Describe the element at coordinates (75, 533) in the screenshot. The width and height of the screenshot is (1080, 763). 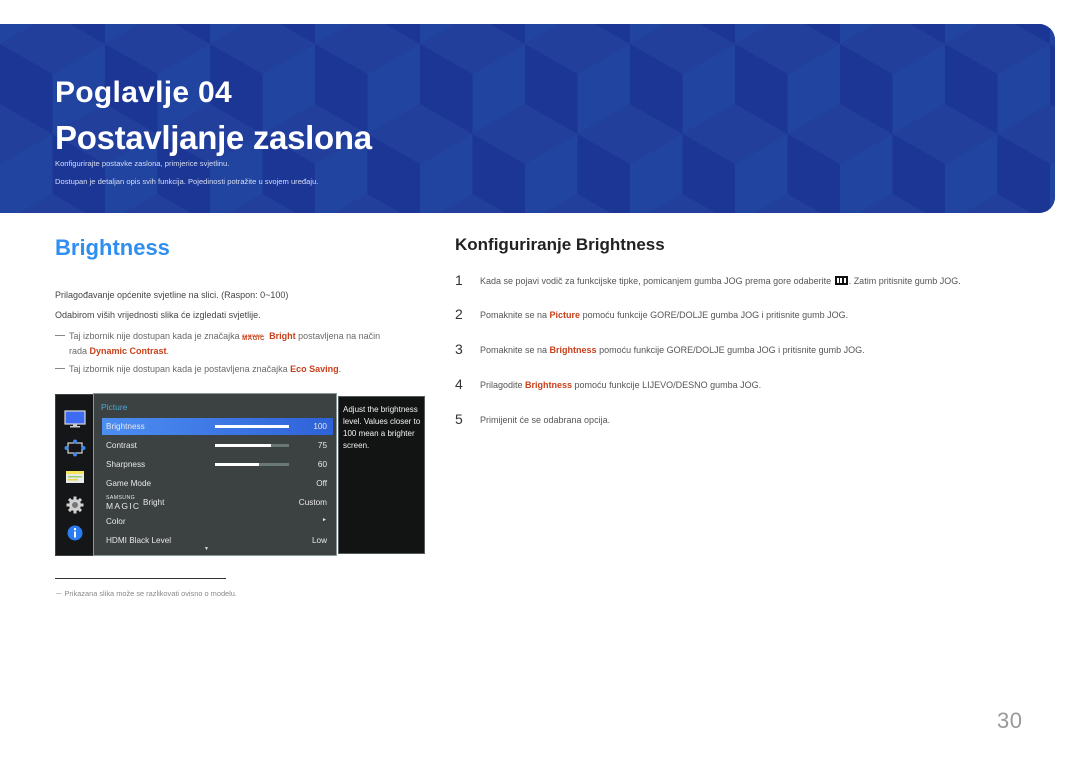
I see `information-icon` at that location.